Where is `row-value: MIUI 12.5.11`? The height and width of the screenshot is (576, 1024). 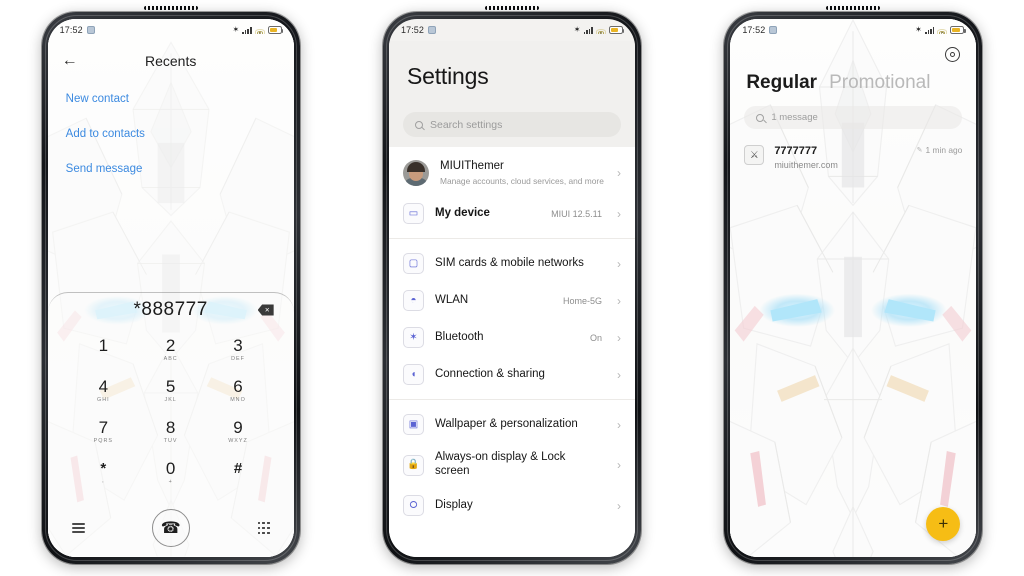 row-value: MIUI 12.5.11 is located at coordinates (576, 213).